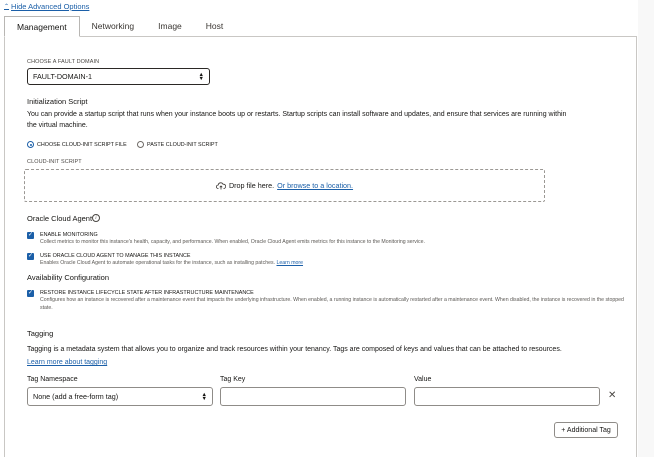 Image resolution: width=654 pixels, height=457 pixels. Describe the element at coordinates (233, 379) in the screenshot. I see `tag-key-label: Tag Key` at that location.